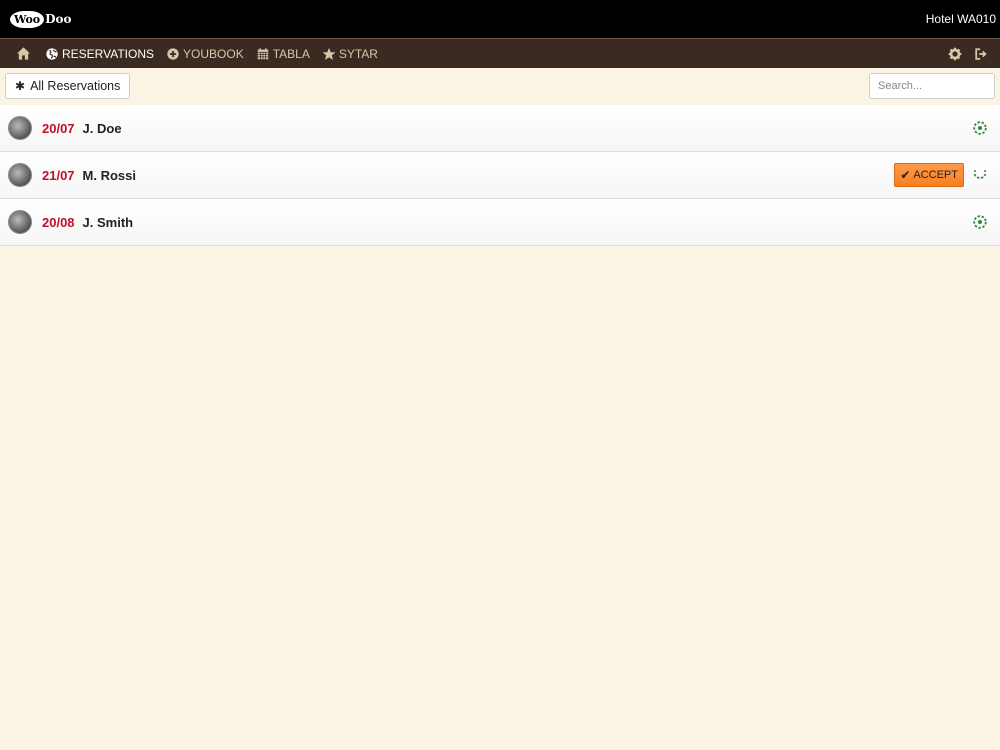  Describe the element at coordinates (27, 19) in the screenshot. I see `logo-badge: Woo` at that location.